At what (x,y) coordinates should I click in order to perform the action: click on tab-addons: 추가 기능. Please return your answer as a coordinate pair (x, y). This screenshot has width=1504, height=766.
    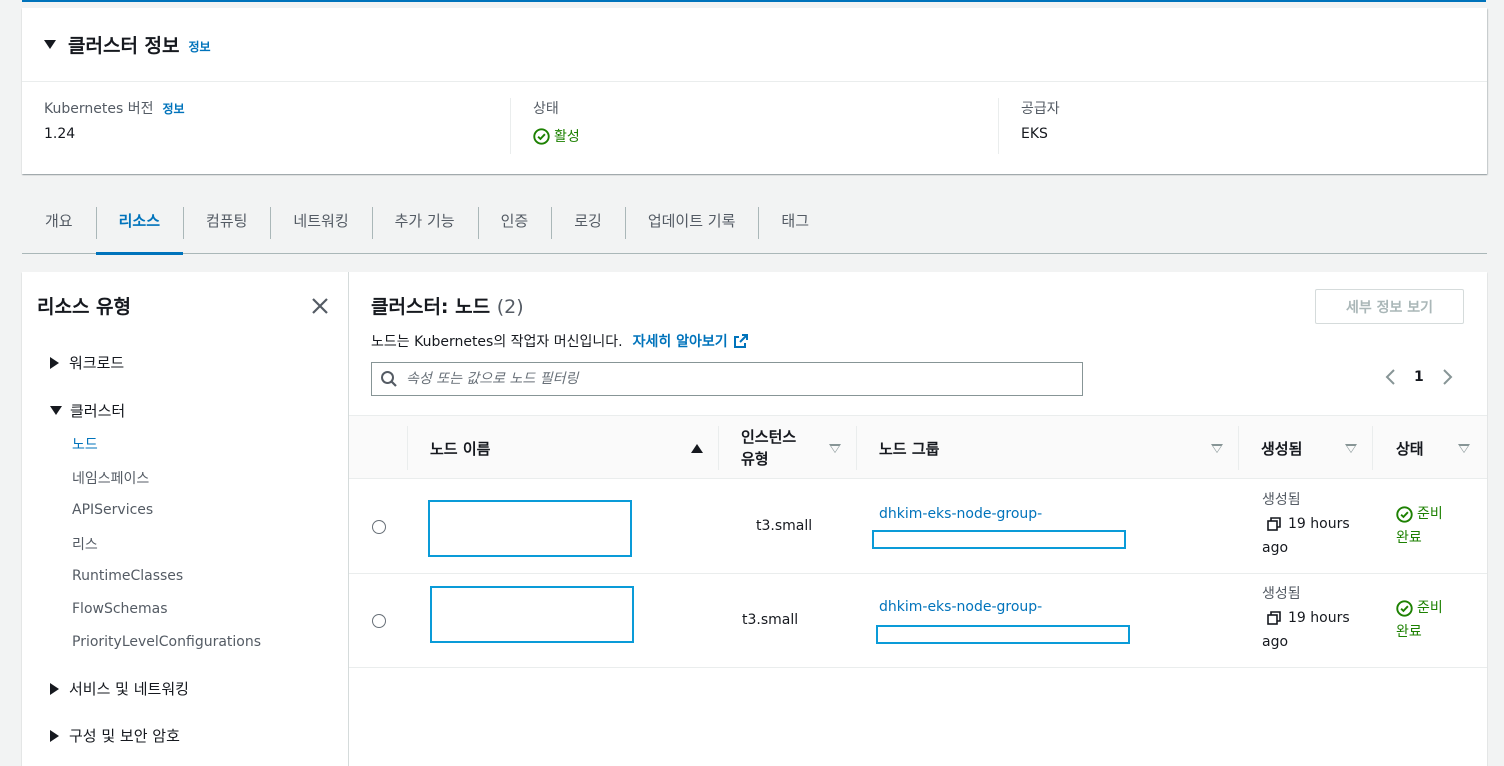
    Looking at the image, I should click on (424, 221).